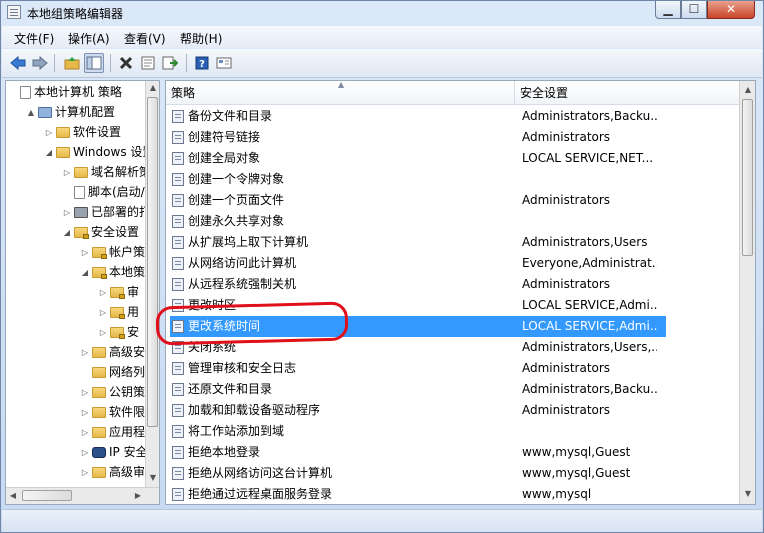 The width and height of the screenshot is (764, 533). Describe the element at coordinates (731, 10) in the screenshot. I see `close-button: ✕` at that location.